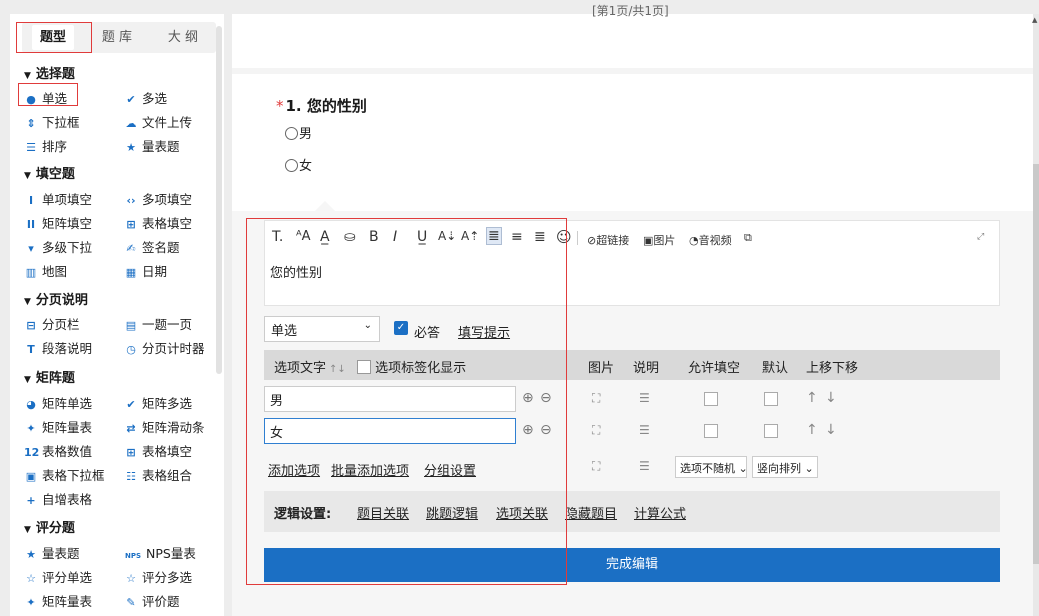 This screenshot has height=616, width=1039. Describe the element at coordinates (277, 237) in the screenshot. I see `clear-format-icon: T.` at that location.